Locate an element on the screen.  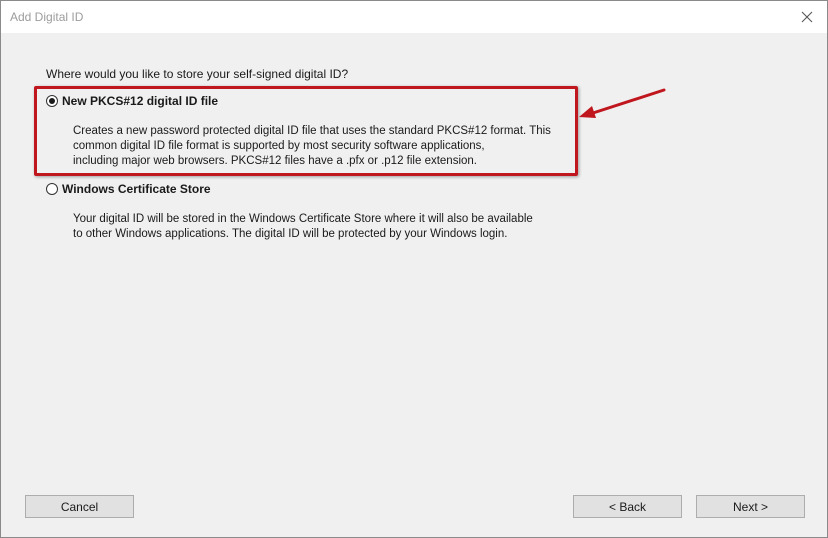
option-windows-cert-store: Windows Certificate Store is located at coordinates (128, 189).